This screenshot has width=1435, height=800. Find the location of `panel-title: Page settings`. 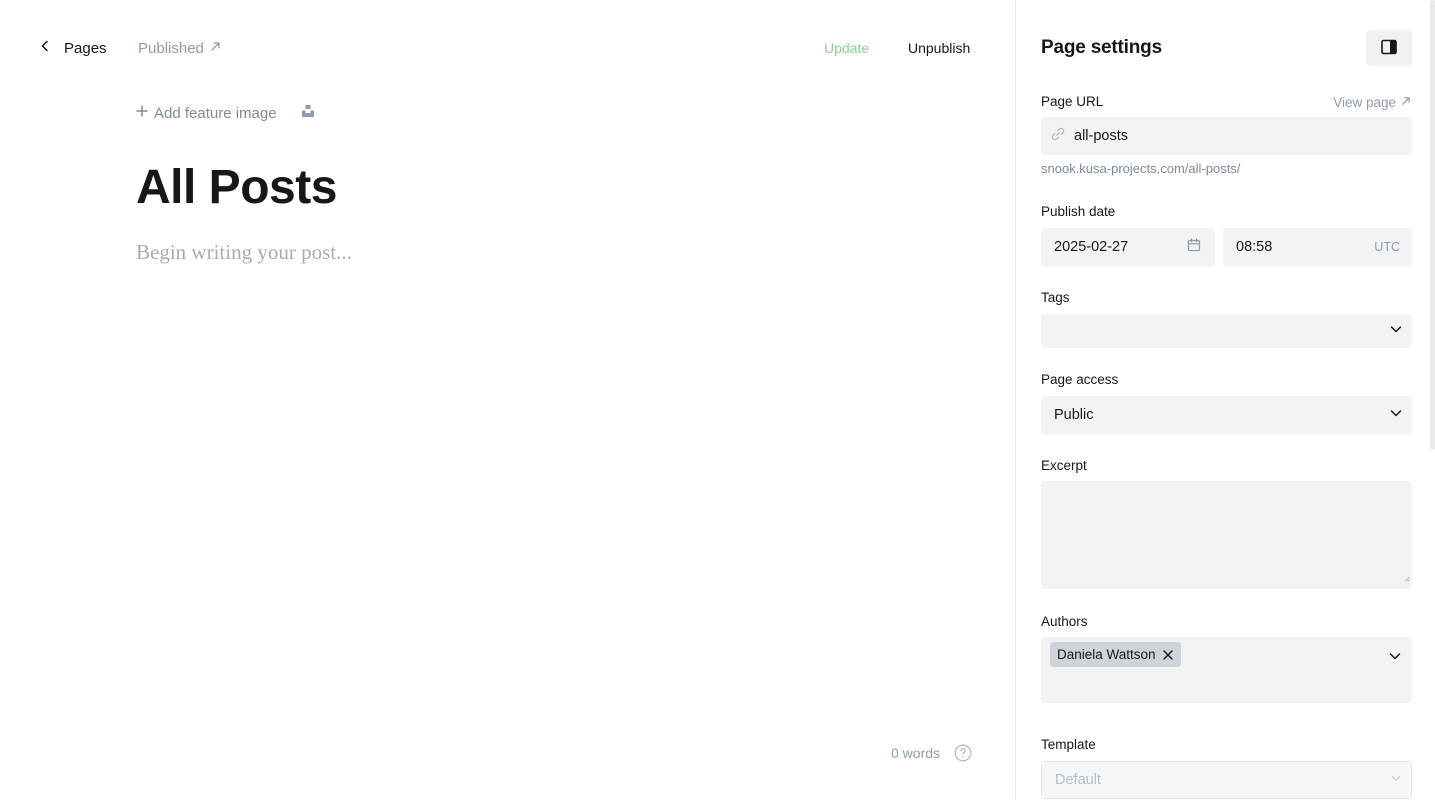

panel-title: Page settings is located at coordinates (1101, 47).